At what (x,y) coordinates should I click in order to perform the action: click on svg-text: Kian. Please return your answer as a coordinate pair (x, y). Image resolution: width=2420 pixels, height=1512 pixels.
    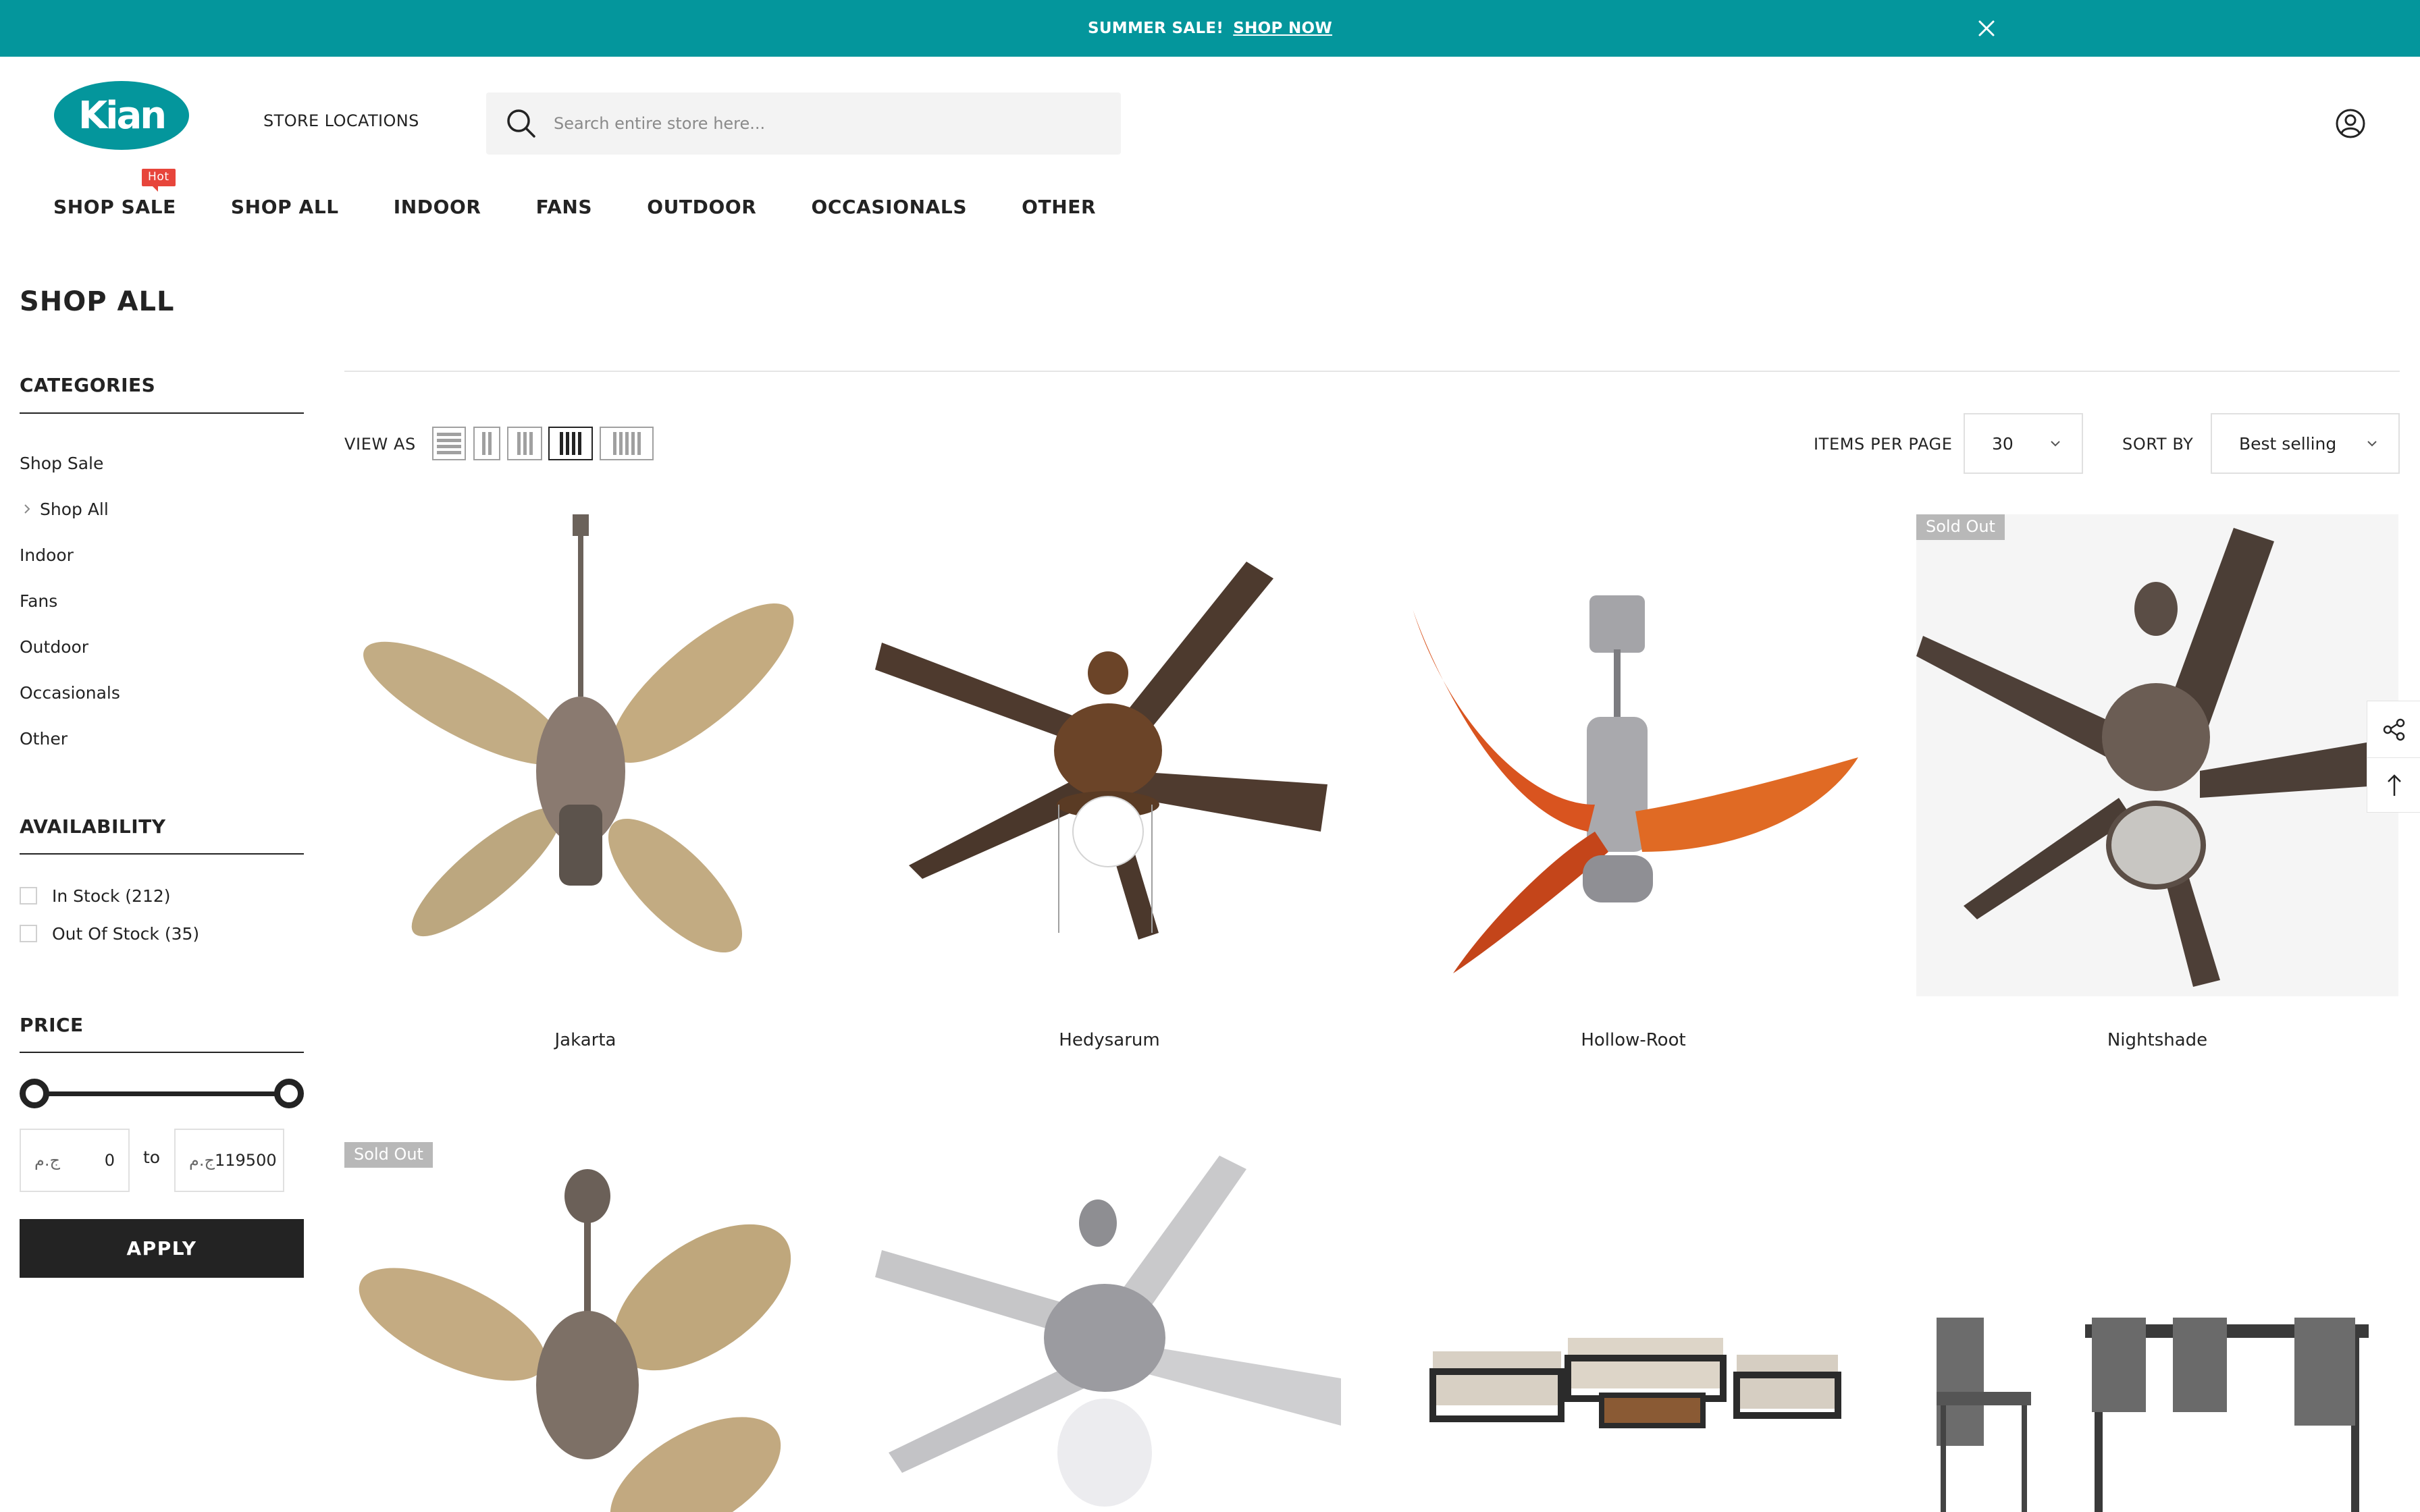
    Looking at the image, I should click on (121, 116).